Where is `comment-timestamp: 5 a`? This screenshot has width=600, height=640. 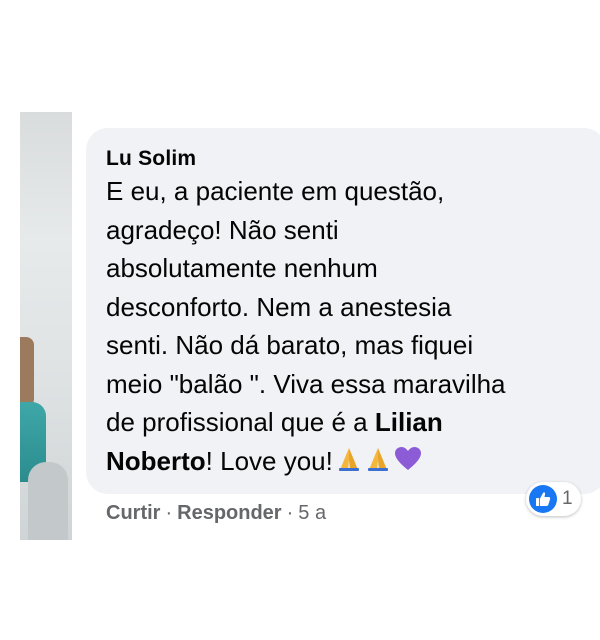
comment-timestamp: 5 a is located at coordinates (312, 513).